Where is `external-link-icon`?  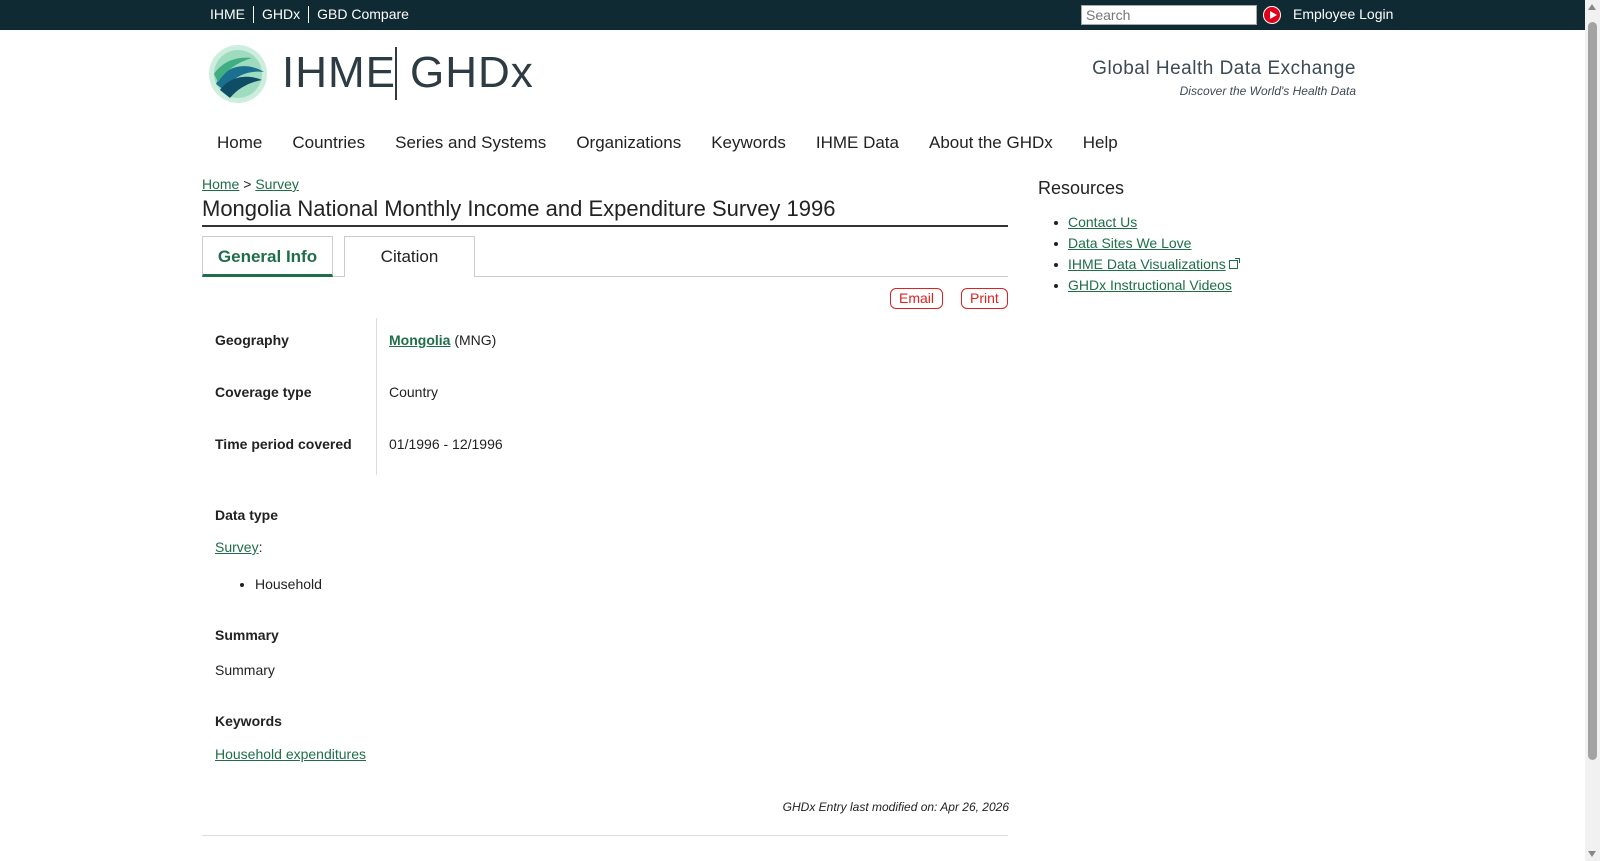
external-link-icon is located at coordinates (1234, 263).